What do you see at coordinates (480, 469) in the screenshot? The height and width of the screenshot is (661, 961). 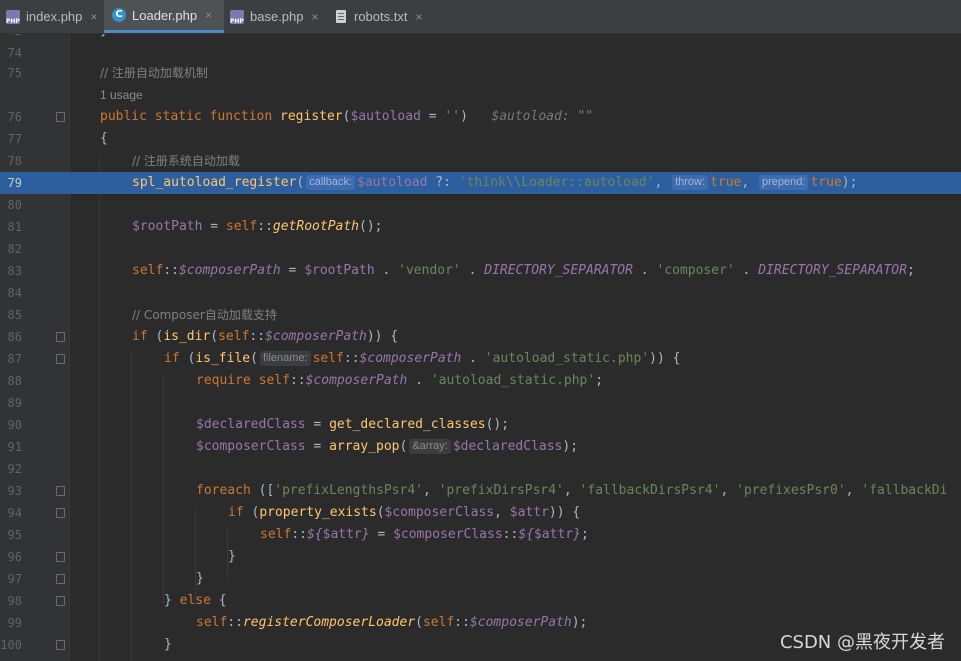 I see `code-line: 92` at bounding box center [480, 469].